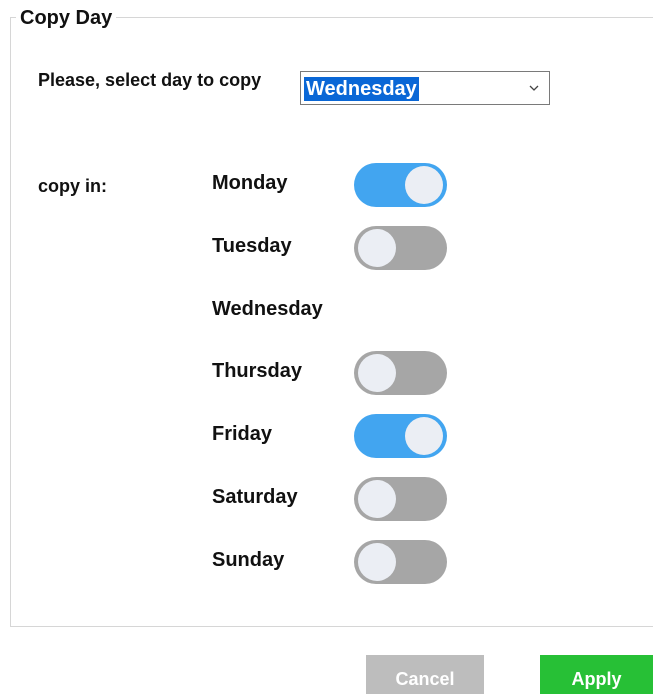 The height and width of the screenshot is (694, 653). I want to click on day-label-wednesday: Wednesday, so click(267, 309).